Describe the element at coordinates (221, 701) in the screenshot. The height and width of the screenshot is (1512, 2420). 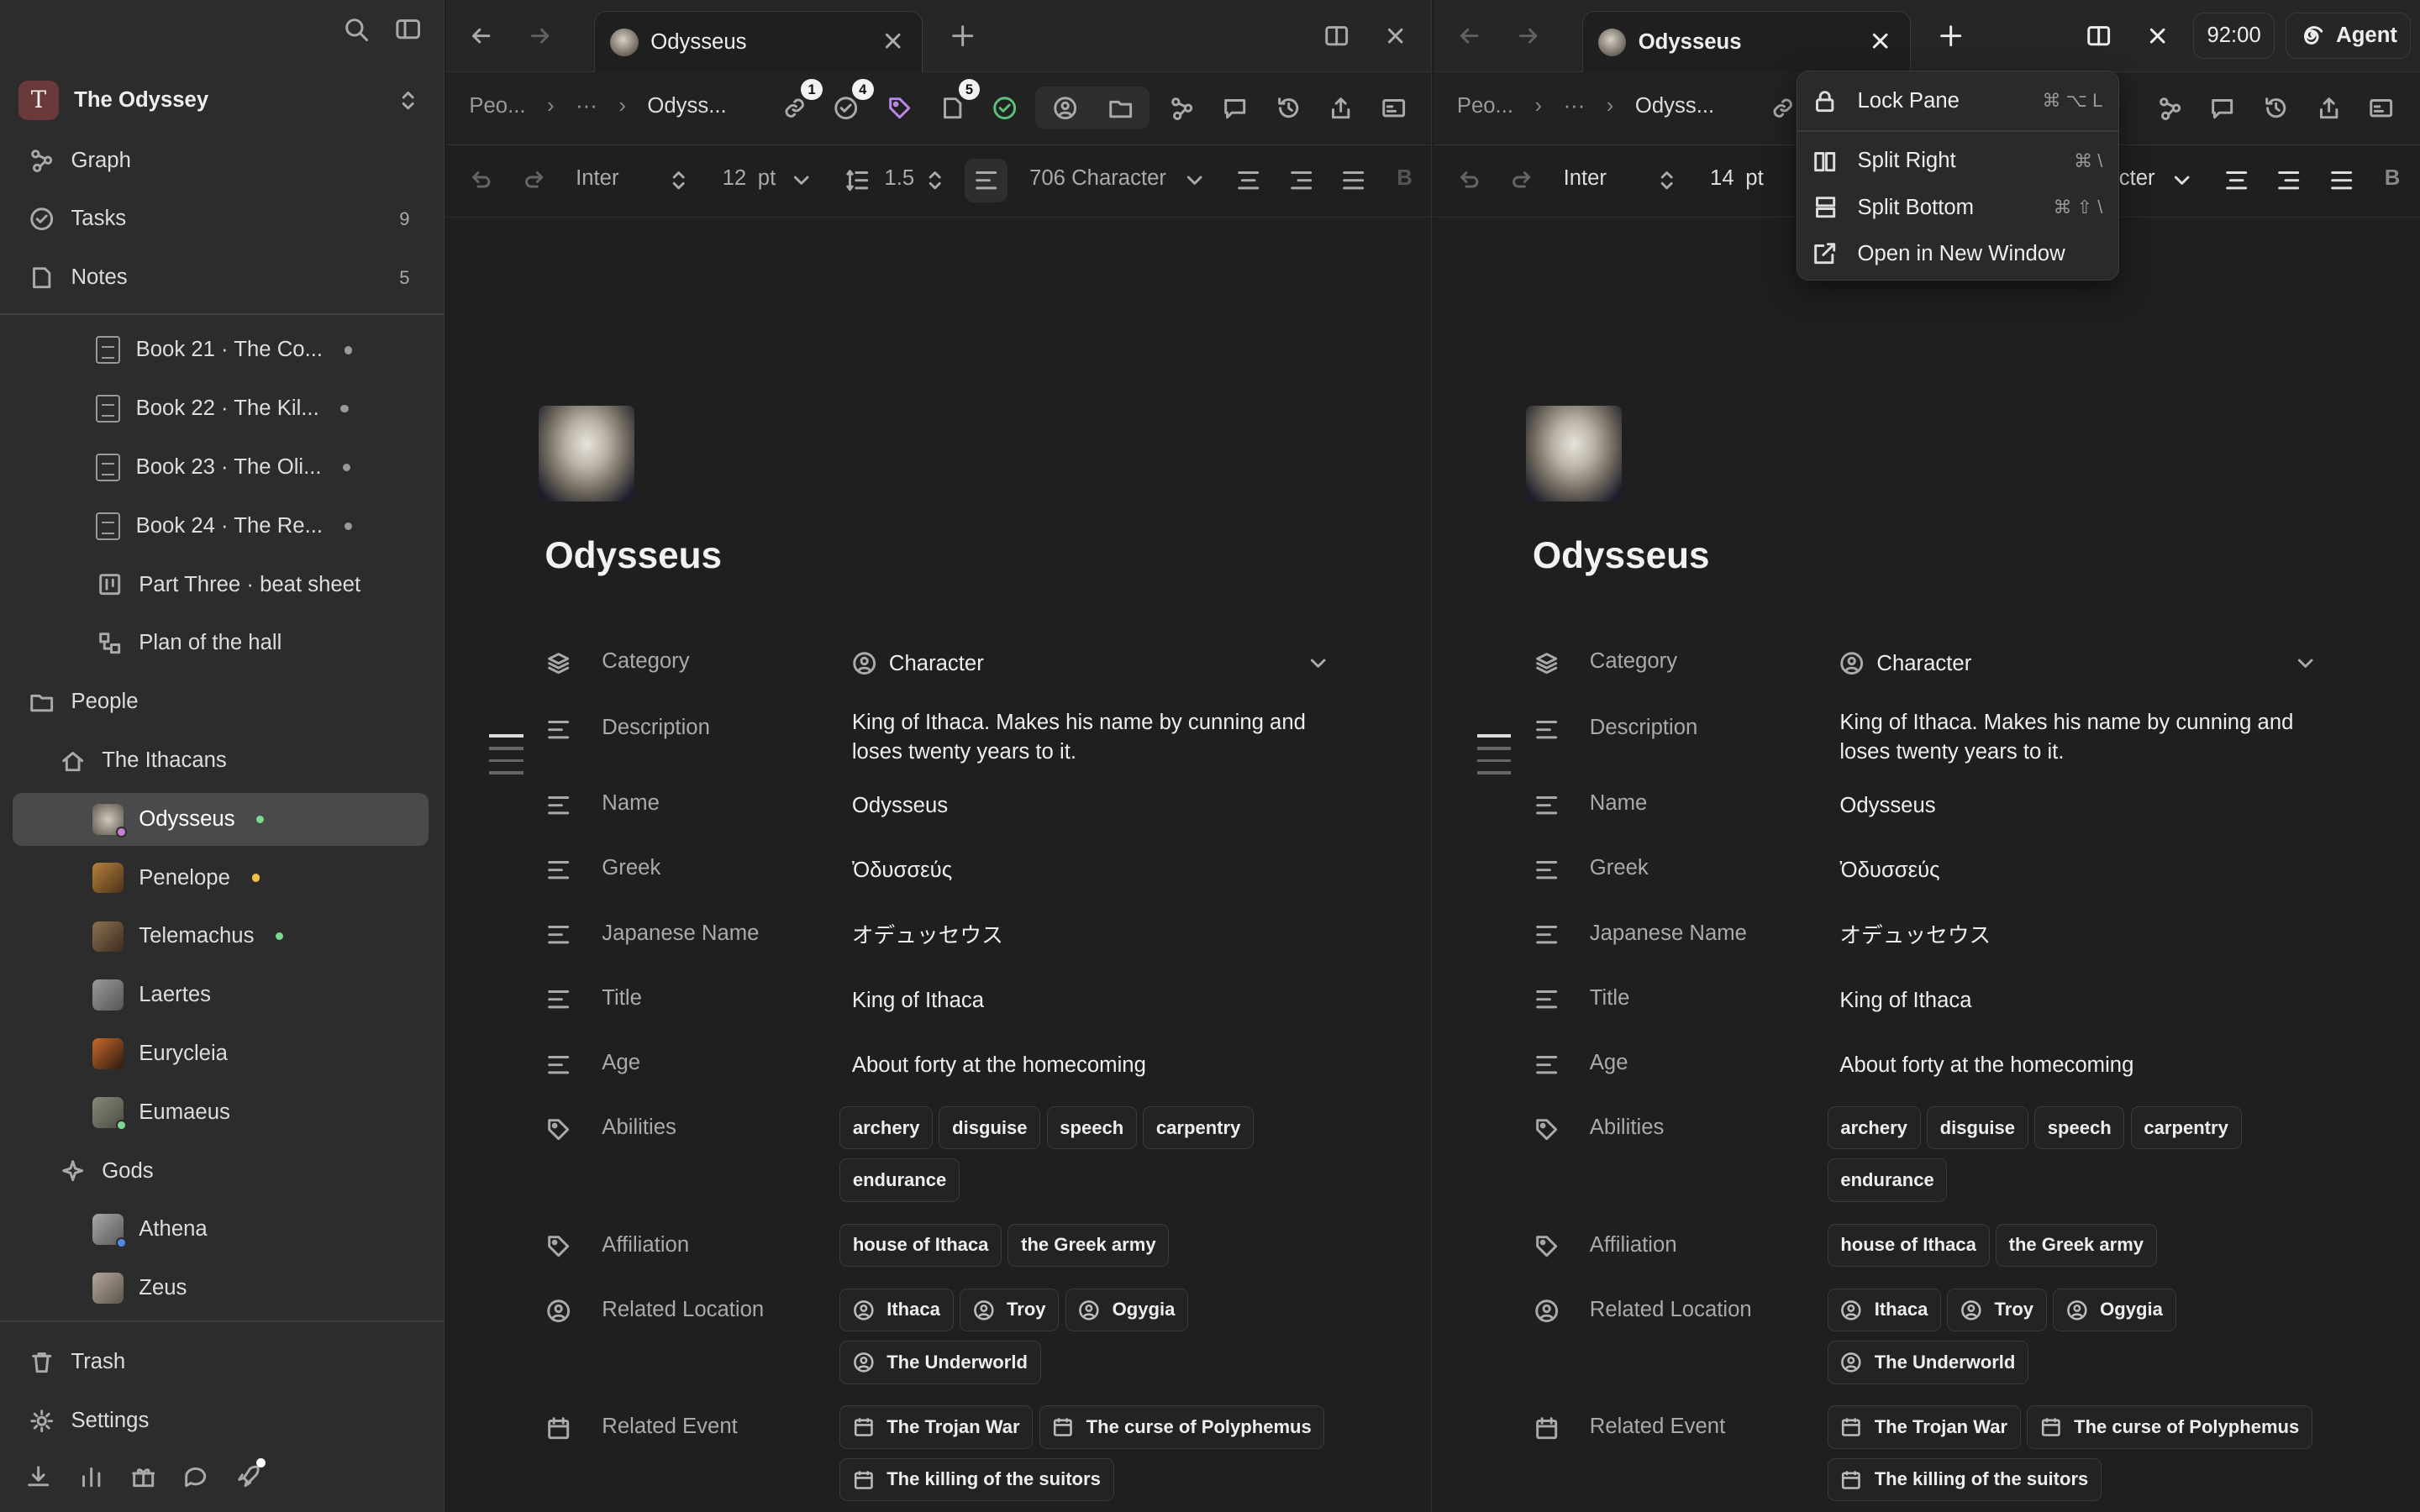
I see `tree-item-people: People` at that location.